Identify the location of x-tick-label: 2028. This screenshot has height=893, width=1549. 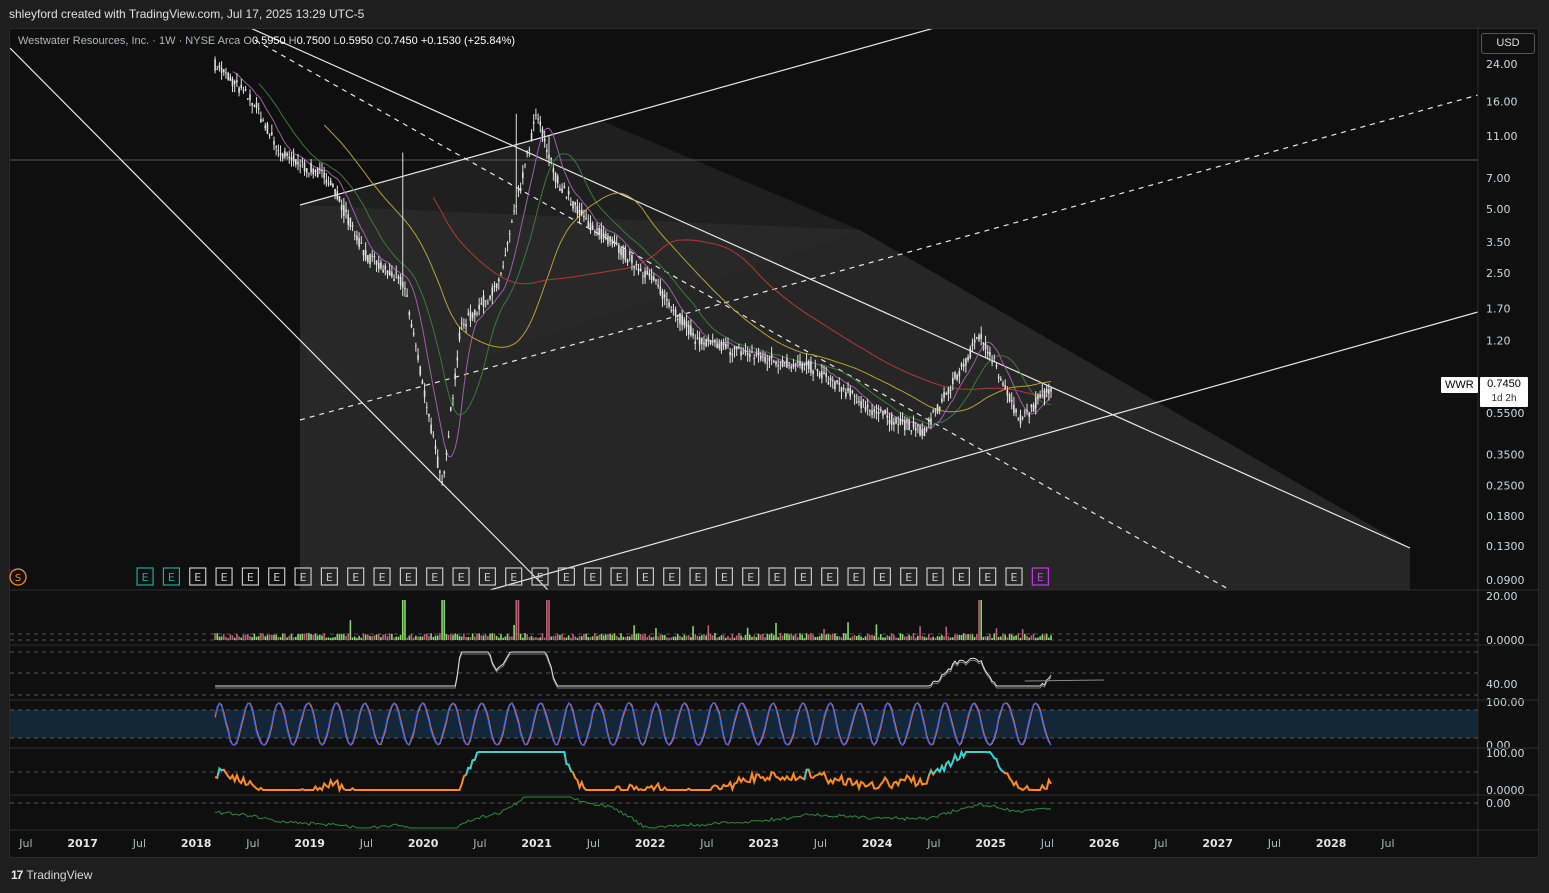
(1331, 843).